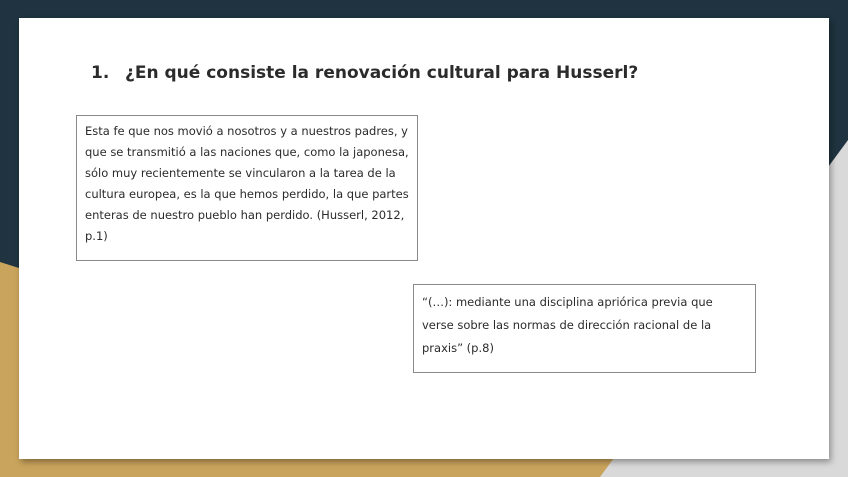 Image resolution: width=848 pixels, height=477 pixels. Describe the element at coordinates (100, 73) in the screenshot. I see `heading-number: 1.` at that location.